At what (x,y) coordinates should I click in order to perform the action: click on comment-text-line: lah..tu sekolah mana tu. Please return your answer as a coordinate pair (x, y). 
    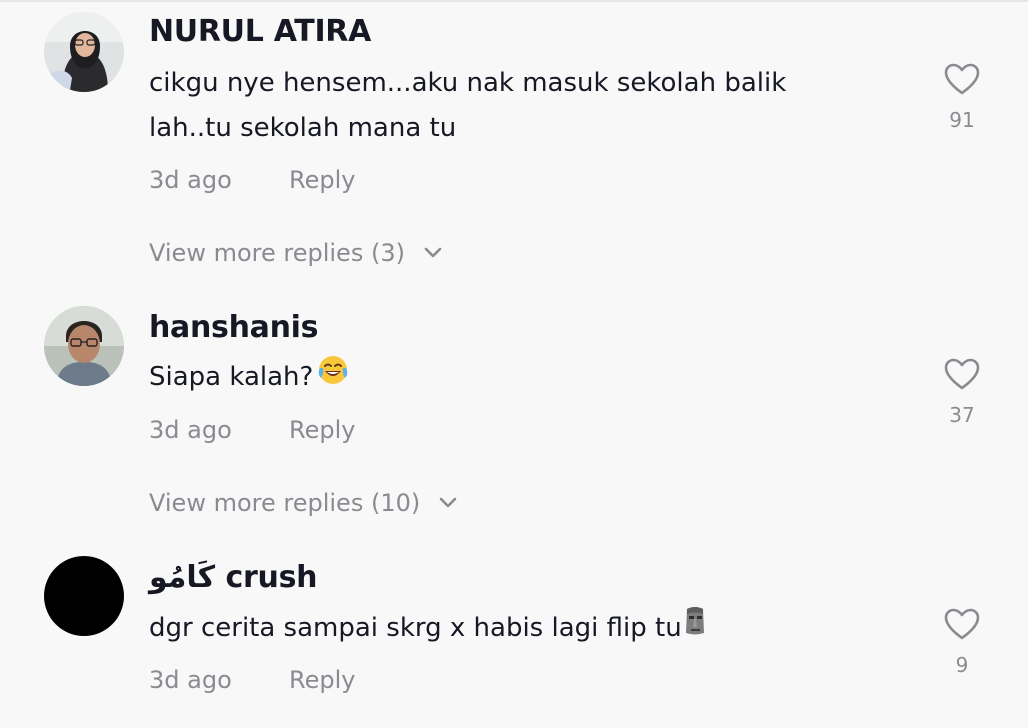
    Looking at the image, I should click on (303, 128).